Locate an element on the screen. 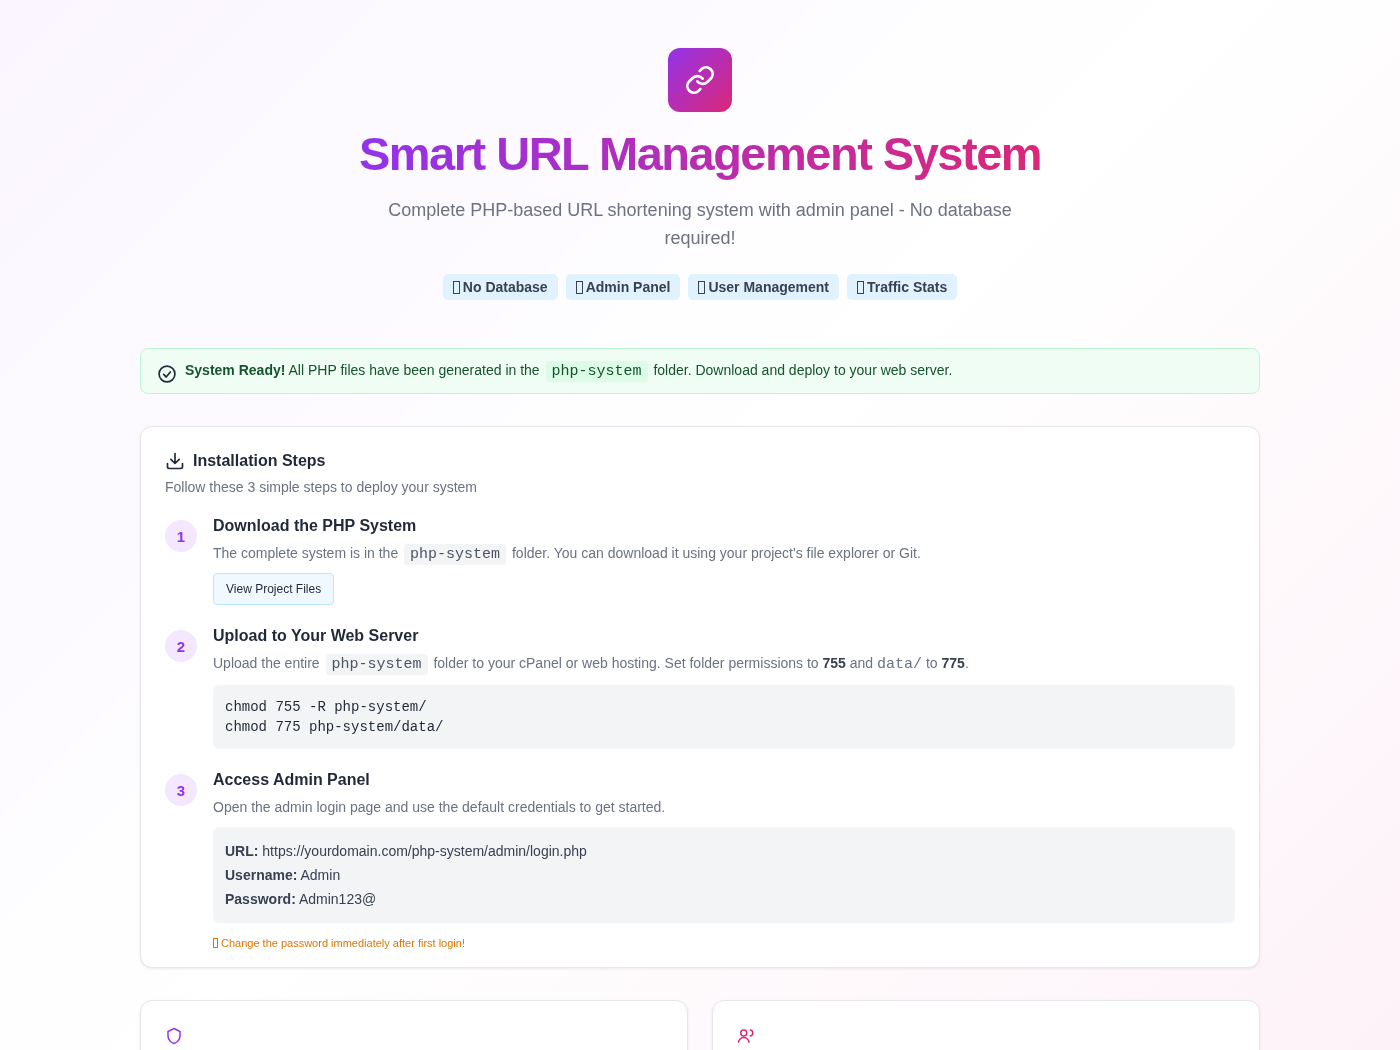 This screenshot has height=1050, width=1400. step-title: Download the PHP System is located at coordinates (315, 526).